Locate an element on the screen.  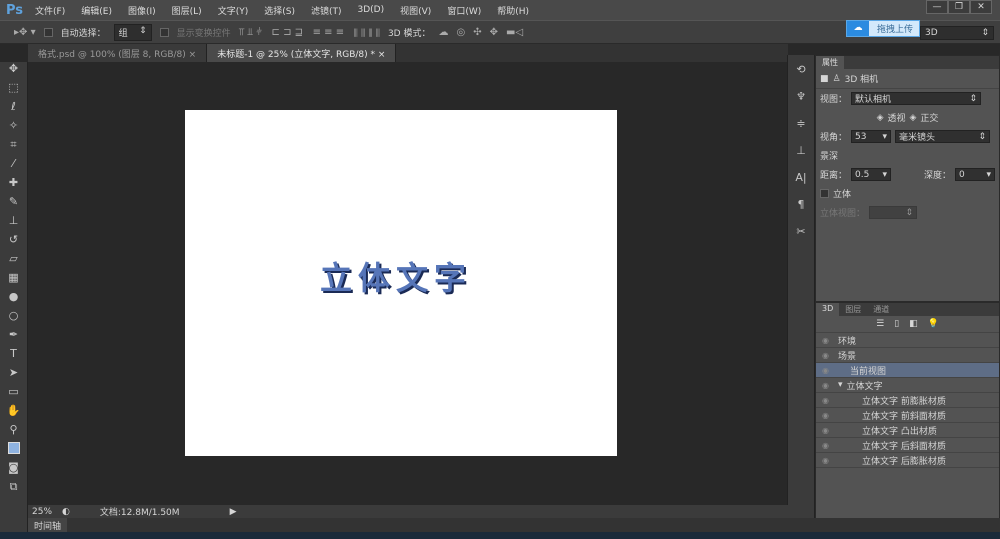
history-icon: ⟲ is located at coordinates (801, 72).